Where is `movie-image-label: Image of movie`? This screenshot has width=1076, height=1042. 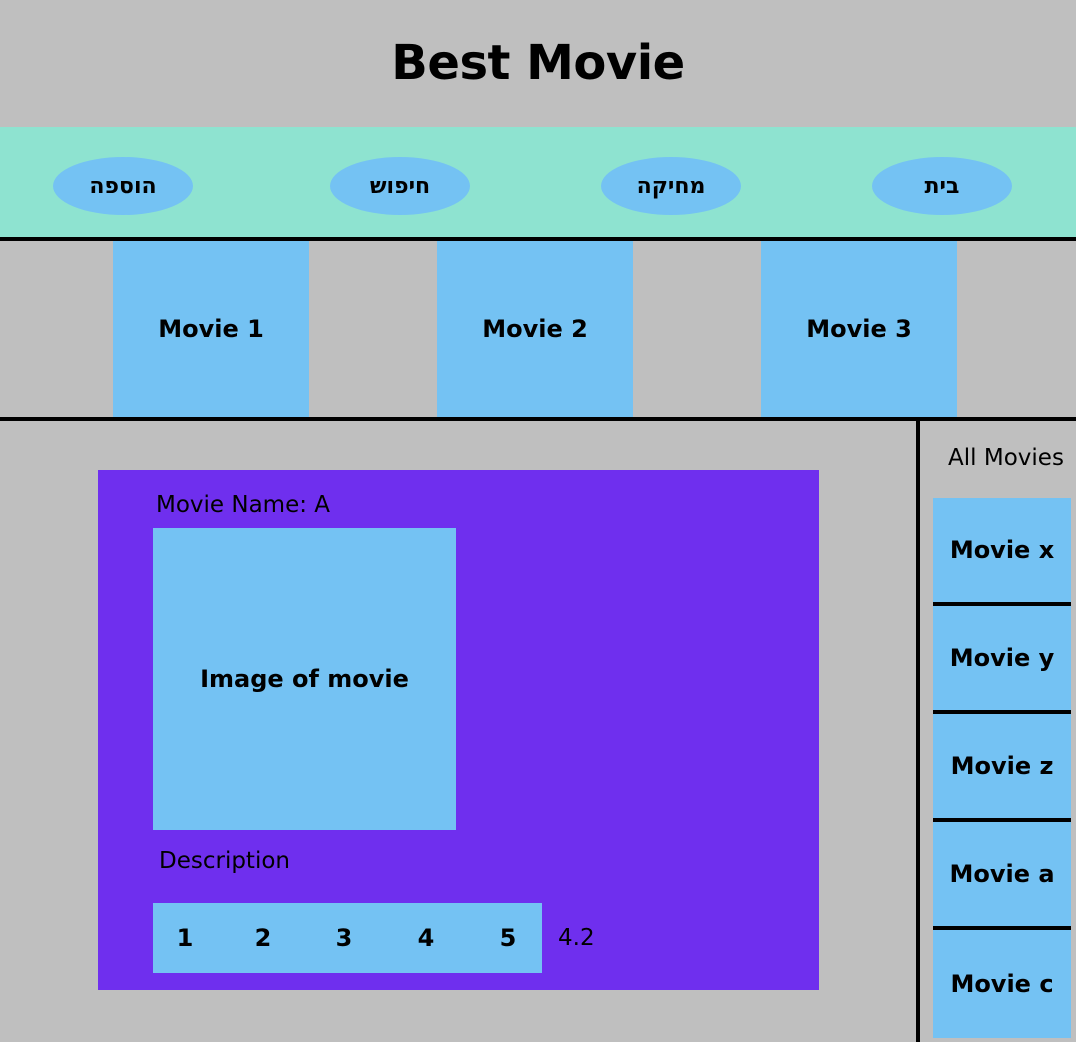 movie-image-label: Image of movie is located at coordinates (304, 679).